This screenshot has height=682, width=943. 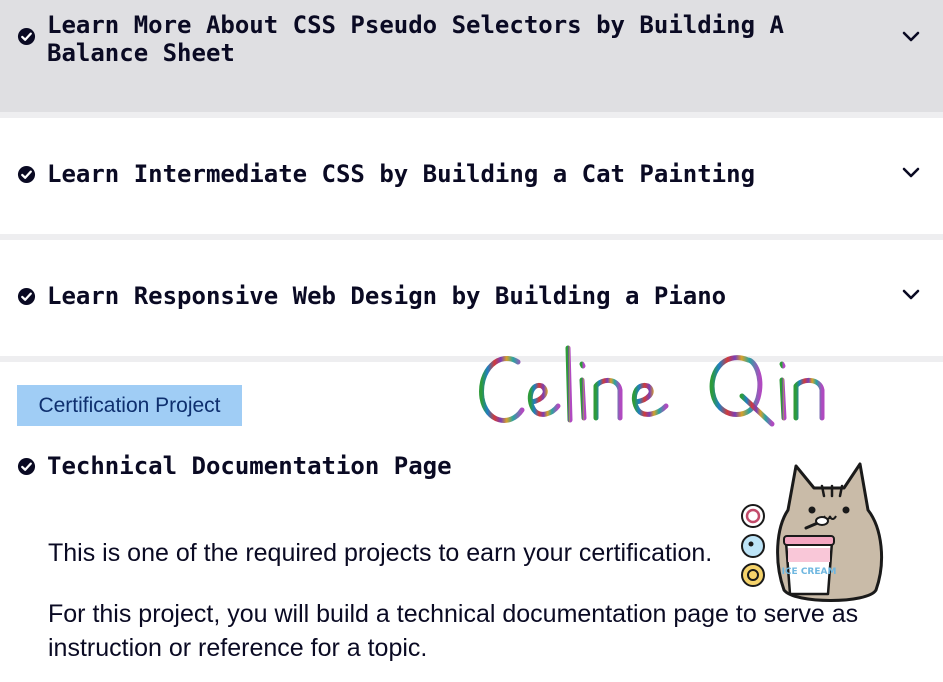 I want to click on sticker-text: ICE CREAM, so click(x=809, y=572).